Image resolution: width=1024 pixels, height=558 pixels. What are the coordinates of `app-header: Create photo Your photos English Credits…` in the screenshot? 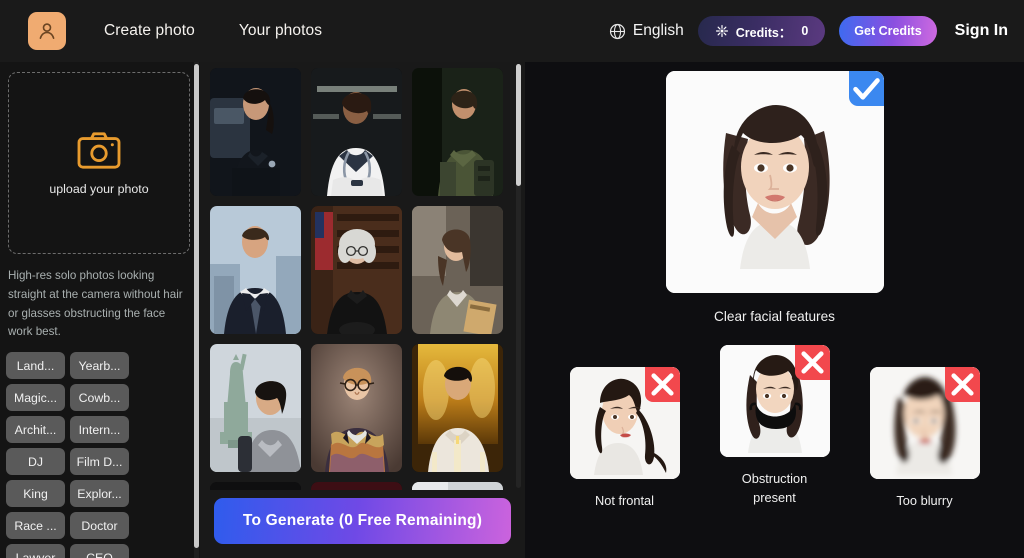 It's located at (512, 31).